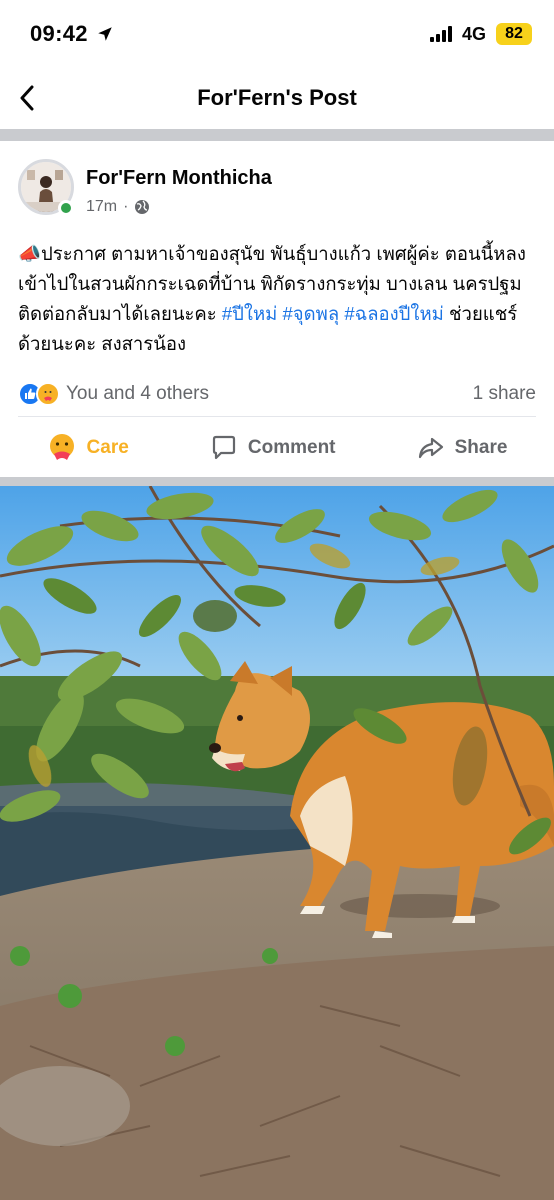 This screenshot has height=1200, width=554. What do you see at coordinates (430, 448) in the screenshot?
I see `share-icon` at bounding box center [430, 448].